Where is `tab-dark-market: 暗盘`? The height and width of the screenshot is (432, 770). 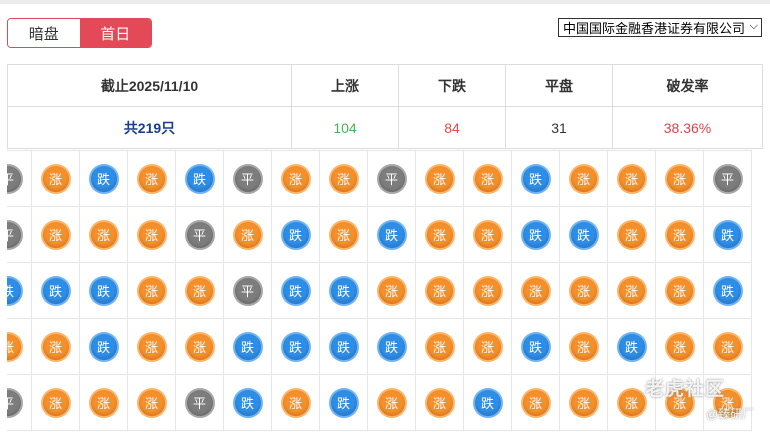 tab-dark-market: 暗盘 is located at coordinates (44, 33).